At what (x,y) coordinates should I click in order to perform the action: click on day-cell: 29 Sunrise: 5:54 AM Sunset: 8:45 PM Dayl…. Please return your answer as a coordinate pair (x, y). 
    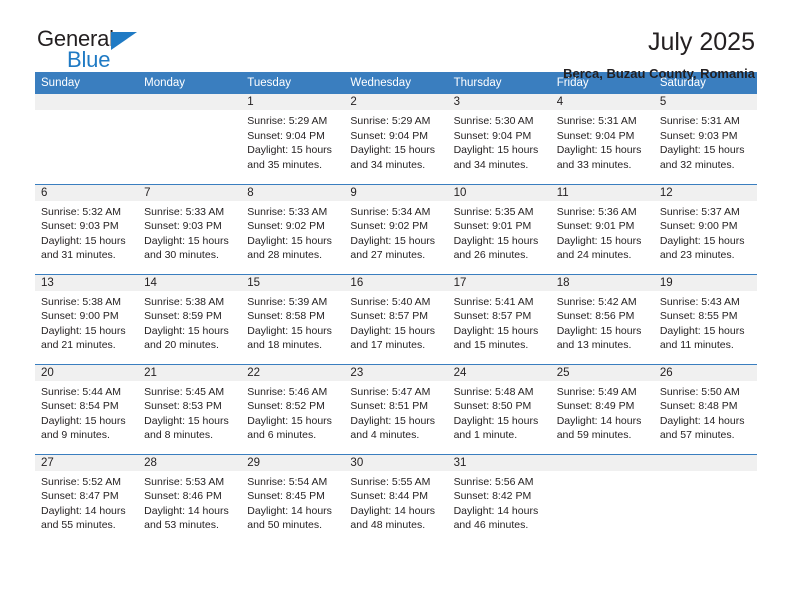
    Looking at the image, I should click on (293, 498).